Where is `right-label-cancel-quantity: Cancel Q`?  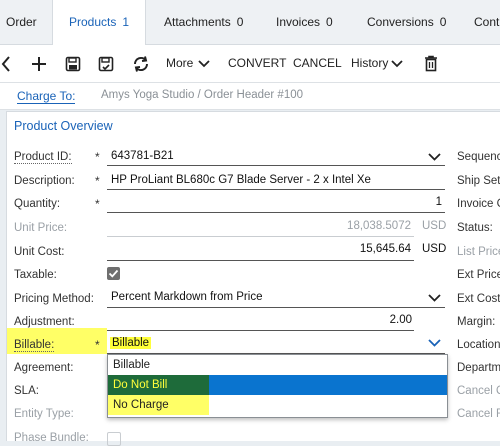
right-label-cancel-quantity: Cancel Q is located at coordinates (478, 391).